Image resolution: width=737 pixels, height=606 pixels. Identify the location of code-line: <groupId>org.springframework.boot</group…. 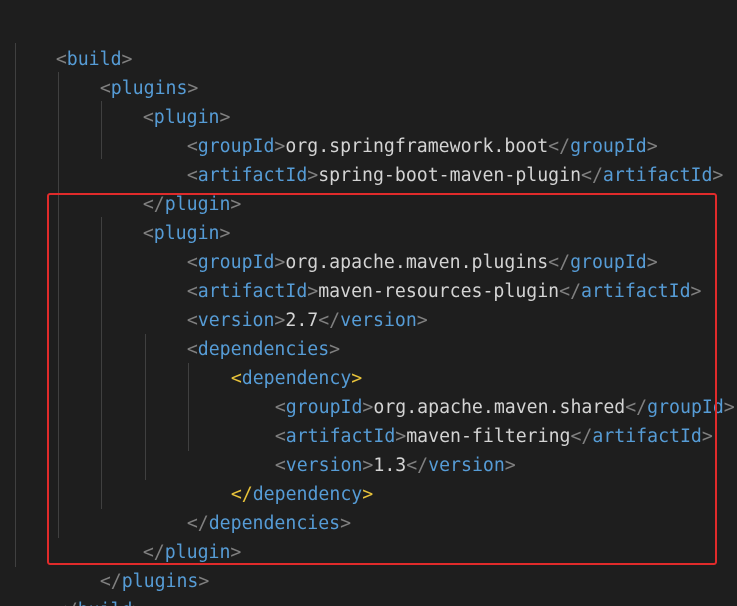
(400, 130).